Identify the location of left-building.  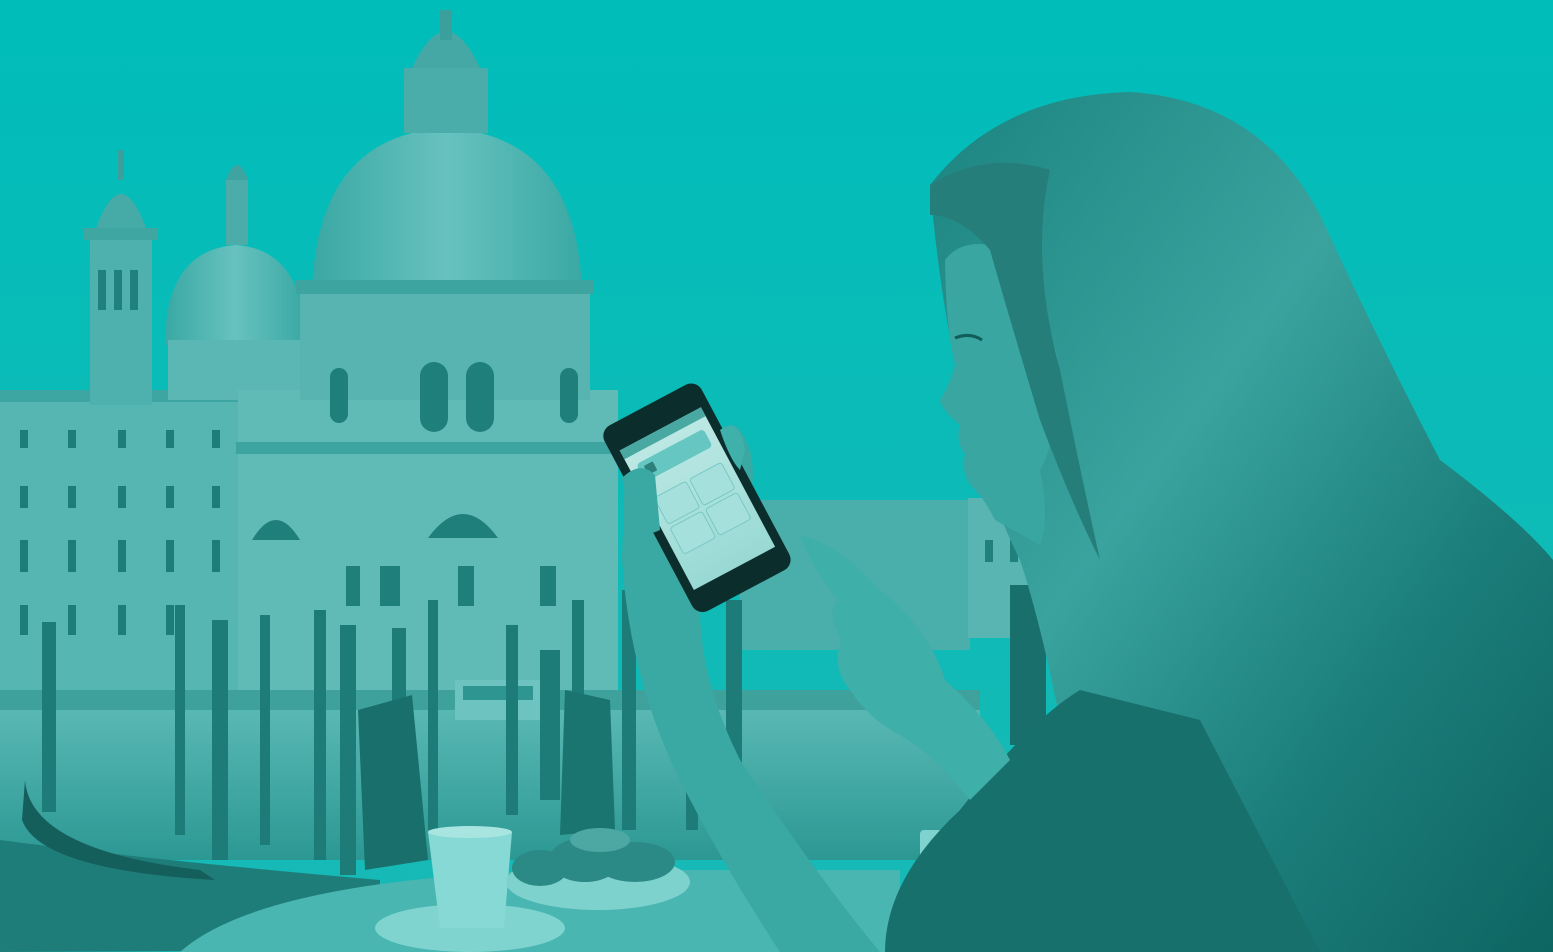
(120, 544).